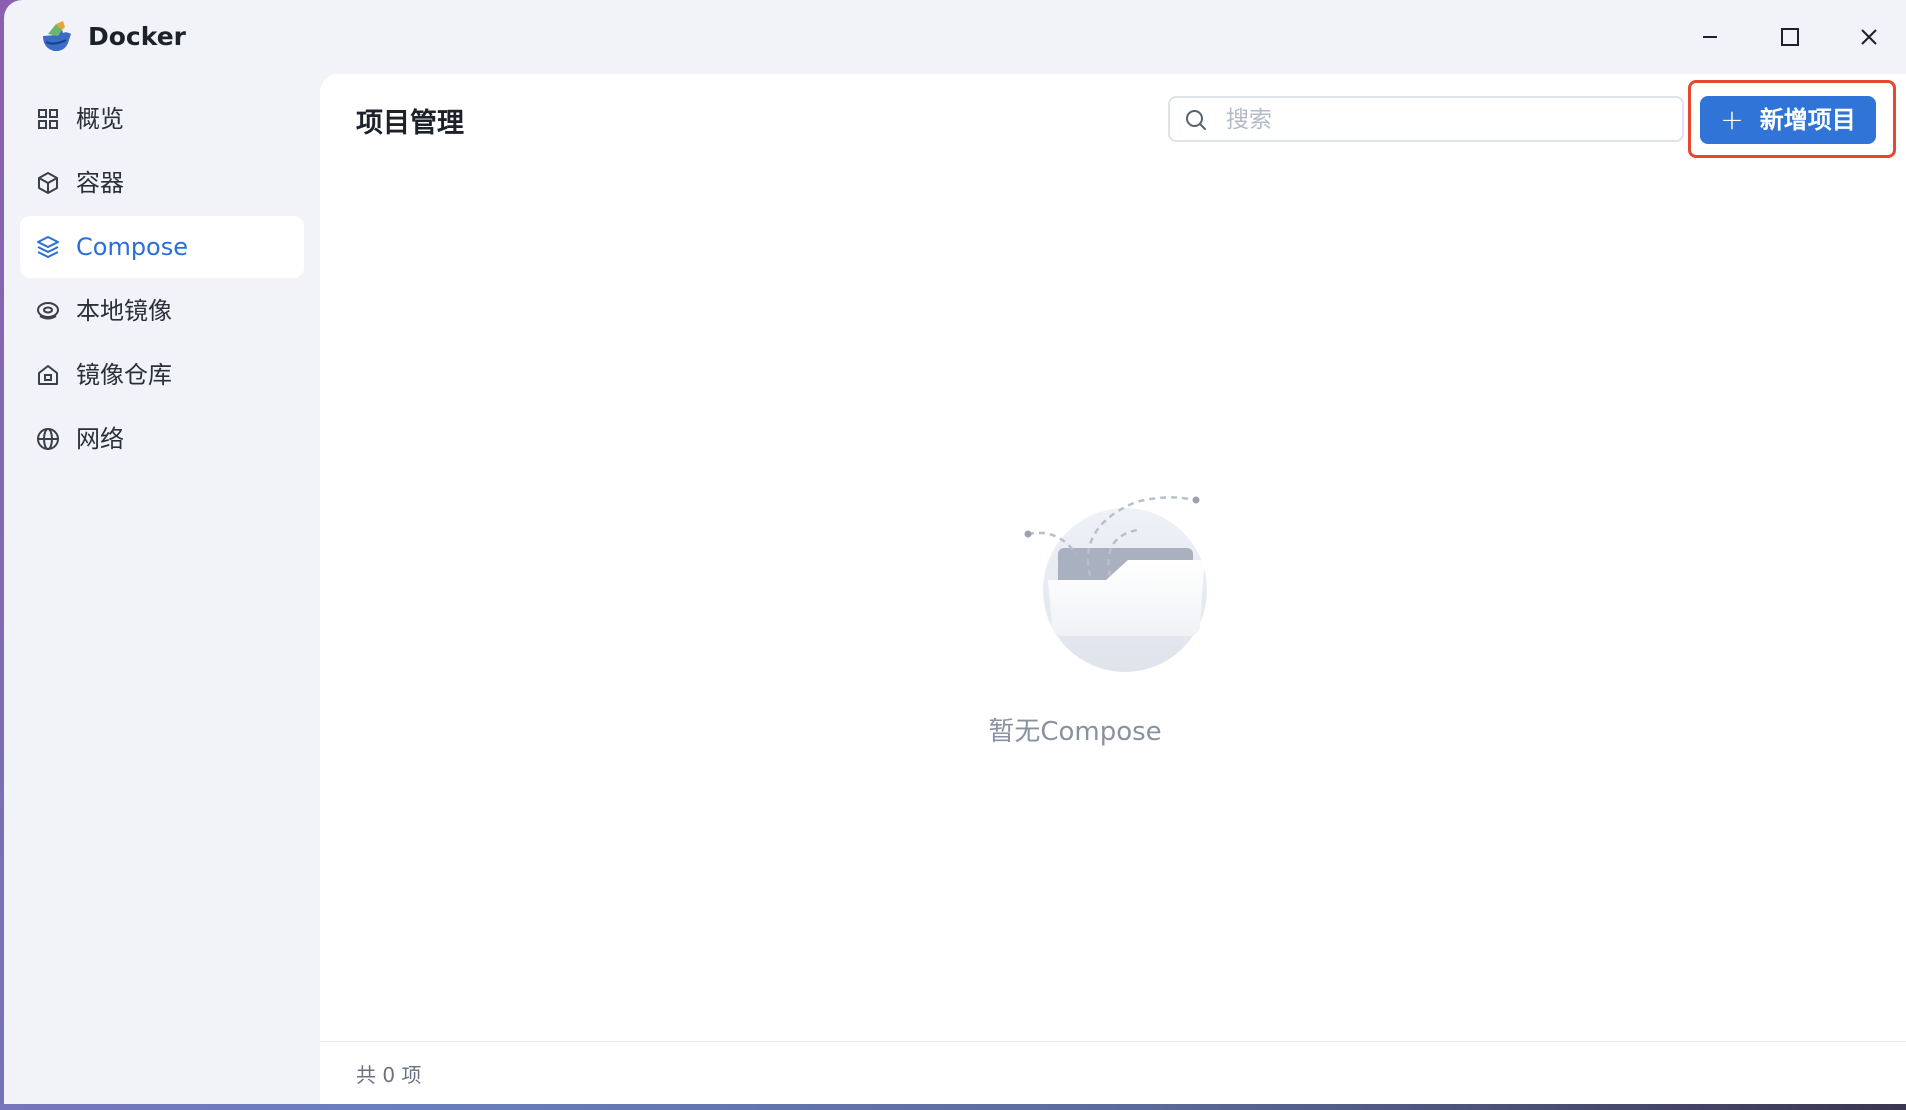  I want to click on grid-icon, so click(48, 119).